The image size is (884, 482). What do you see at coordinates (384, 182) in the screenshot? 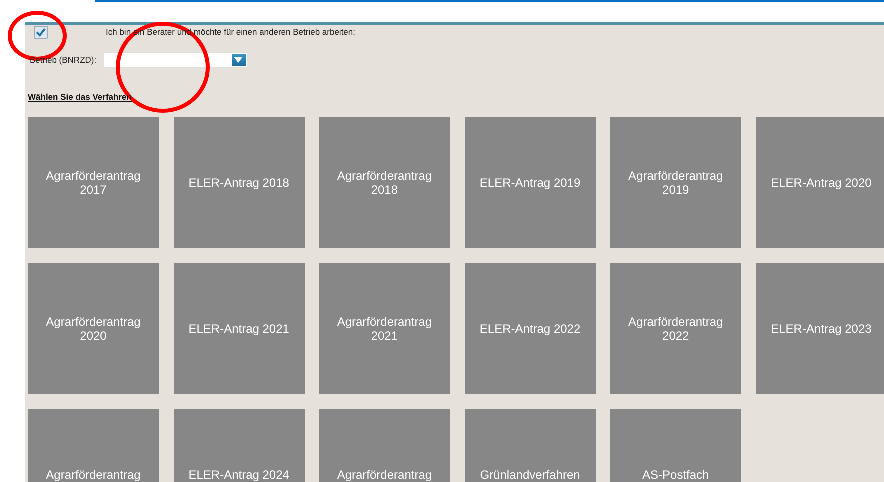
I see `procedure-tile: Agrarförderantrag 2018` at bounding box center [384, 182].